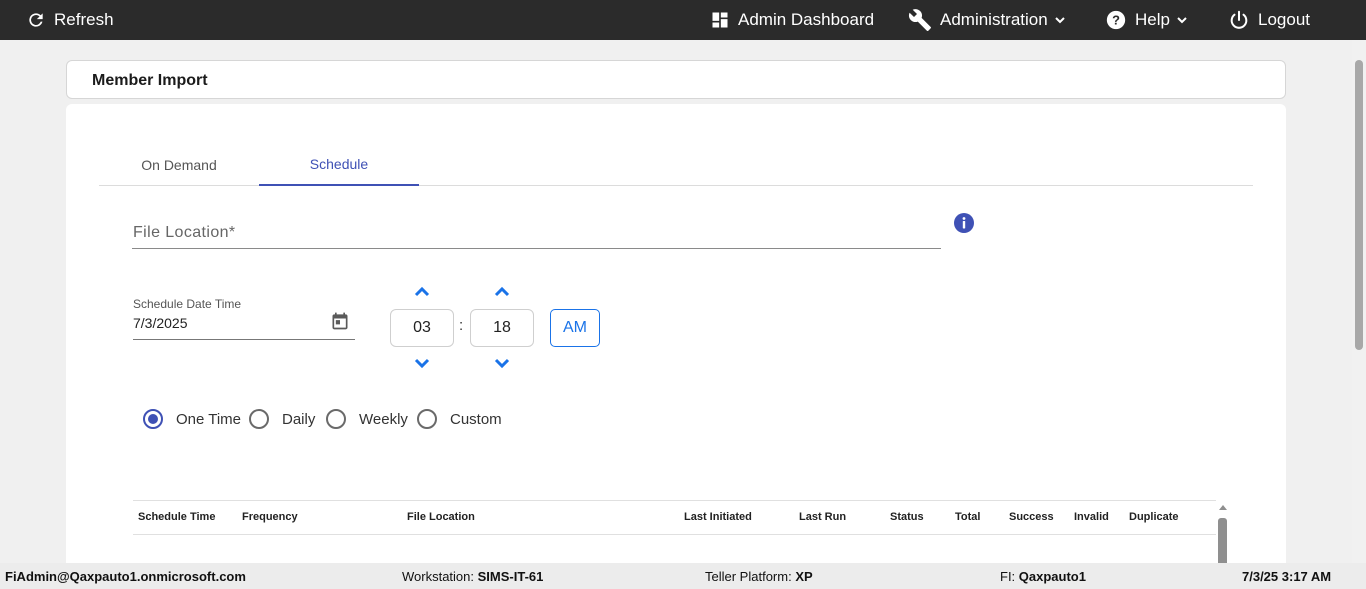  What do you see at coordinates (150, 80) in the screenshot?
I see `page-title: Member Import` at bounding box center [150, 80].